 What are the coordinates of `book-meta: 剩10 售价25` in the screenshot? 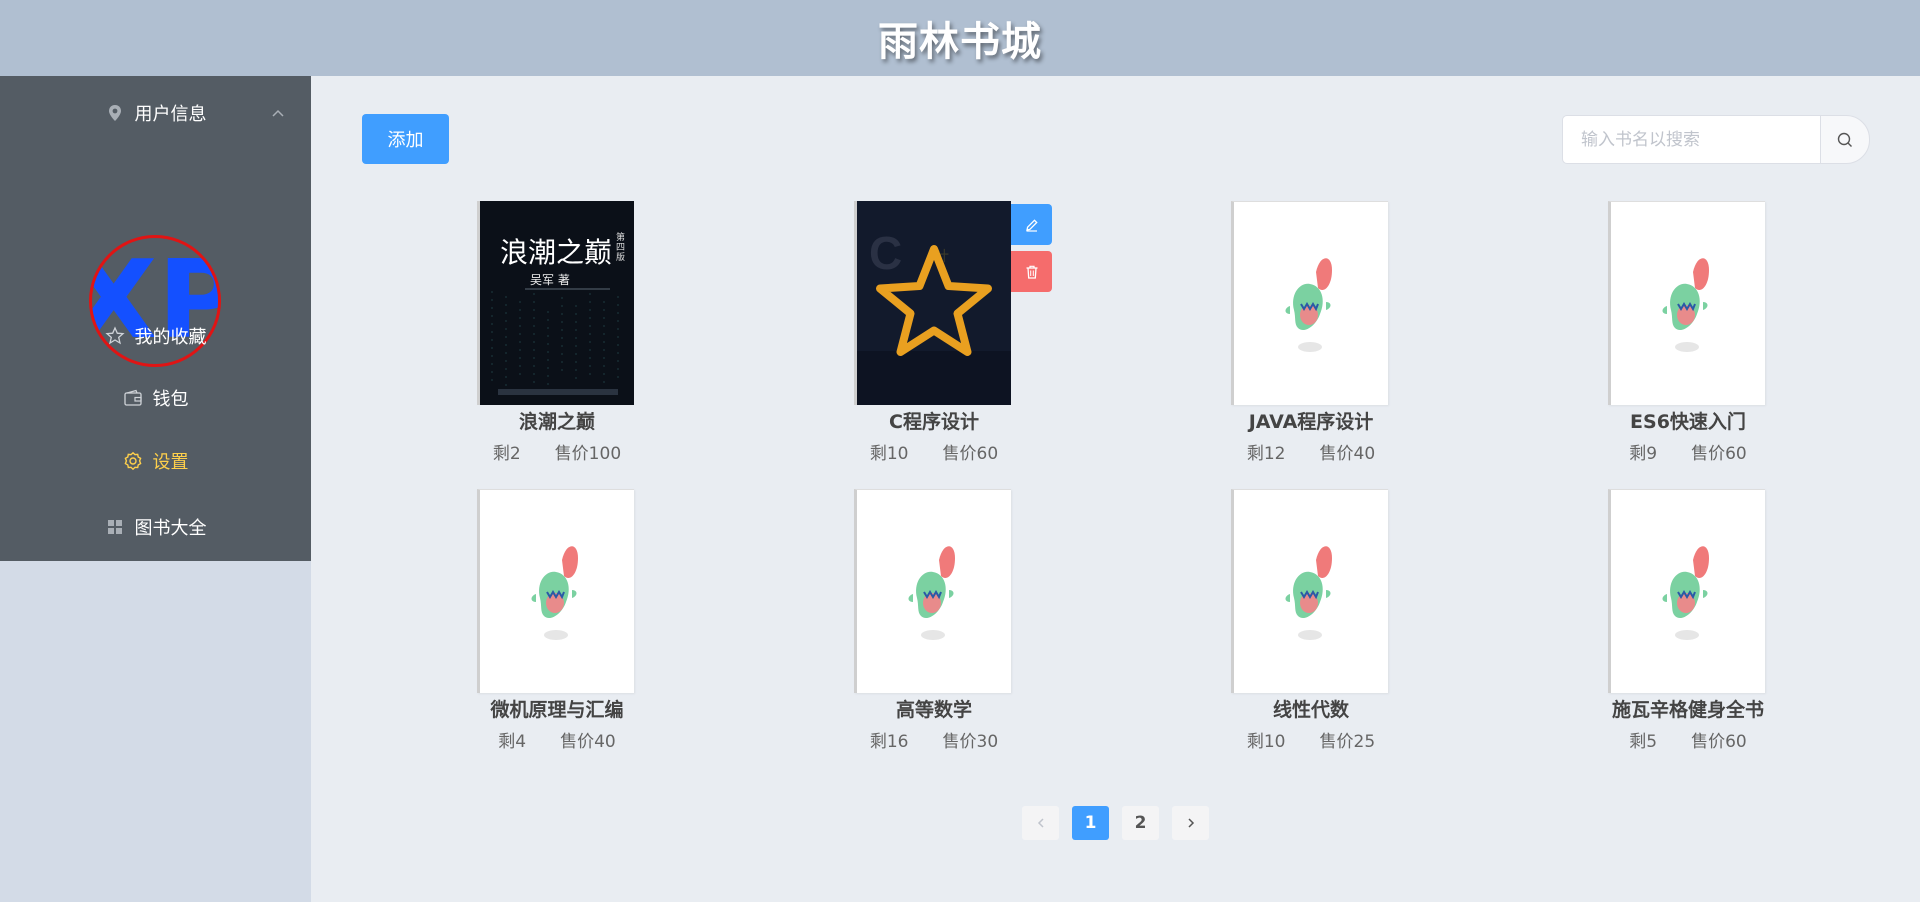 It's located at (1311, 739).